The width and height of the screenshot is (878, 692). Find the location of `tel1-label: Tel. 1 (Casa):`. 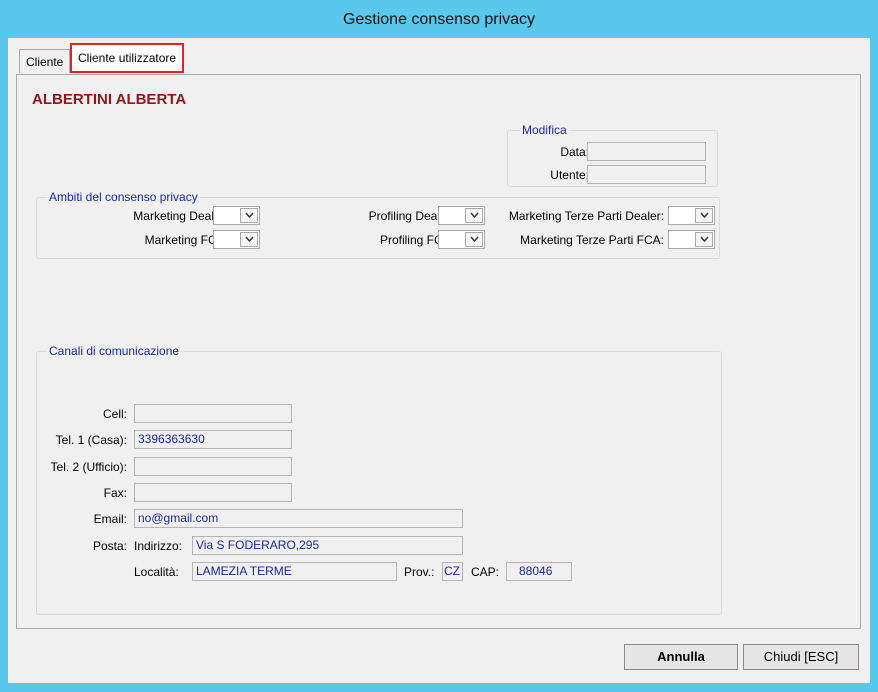

tel1-label: Tel. 1 (Casa): is located at coordinates (91, 440).